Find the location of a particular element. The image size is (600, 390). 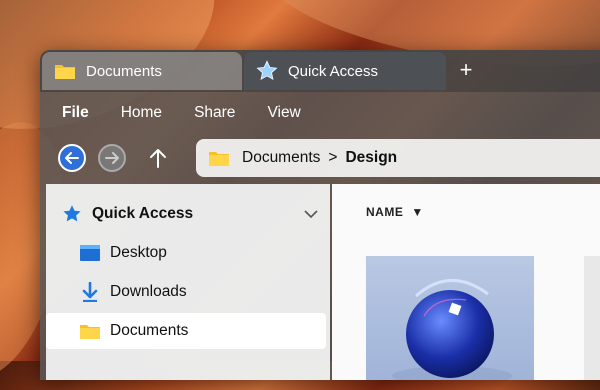

sidebar-quick-access: Quick Access is located at coordinates (186, 214).